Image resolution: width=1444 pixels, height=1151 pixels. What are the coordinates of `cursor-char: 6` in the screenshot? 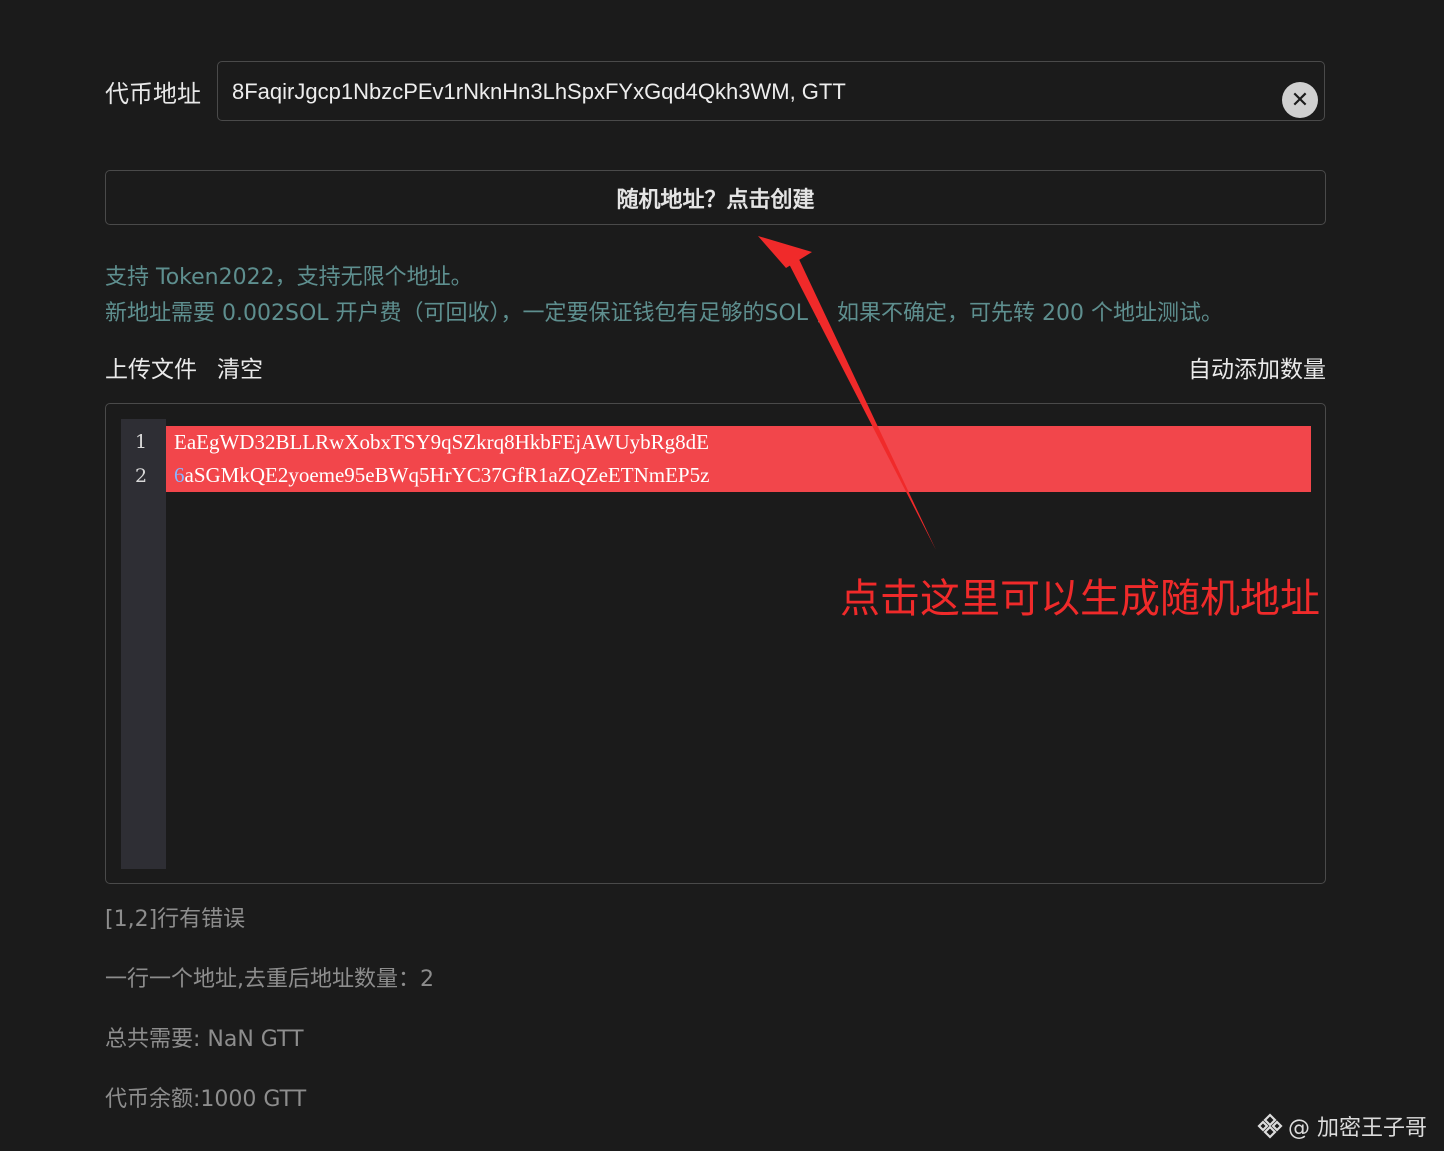 It's located at (179, 475).